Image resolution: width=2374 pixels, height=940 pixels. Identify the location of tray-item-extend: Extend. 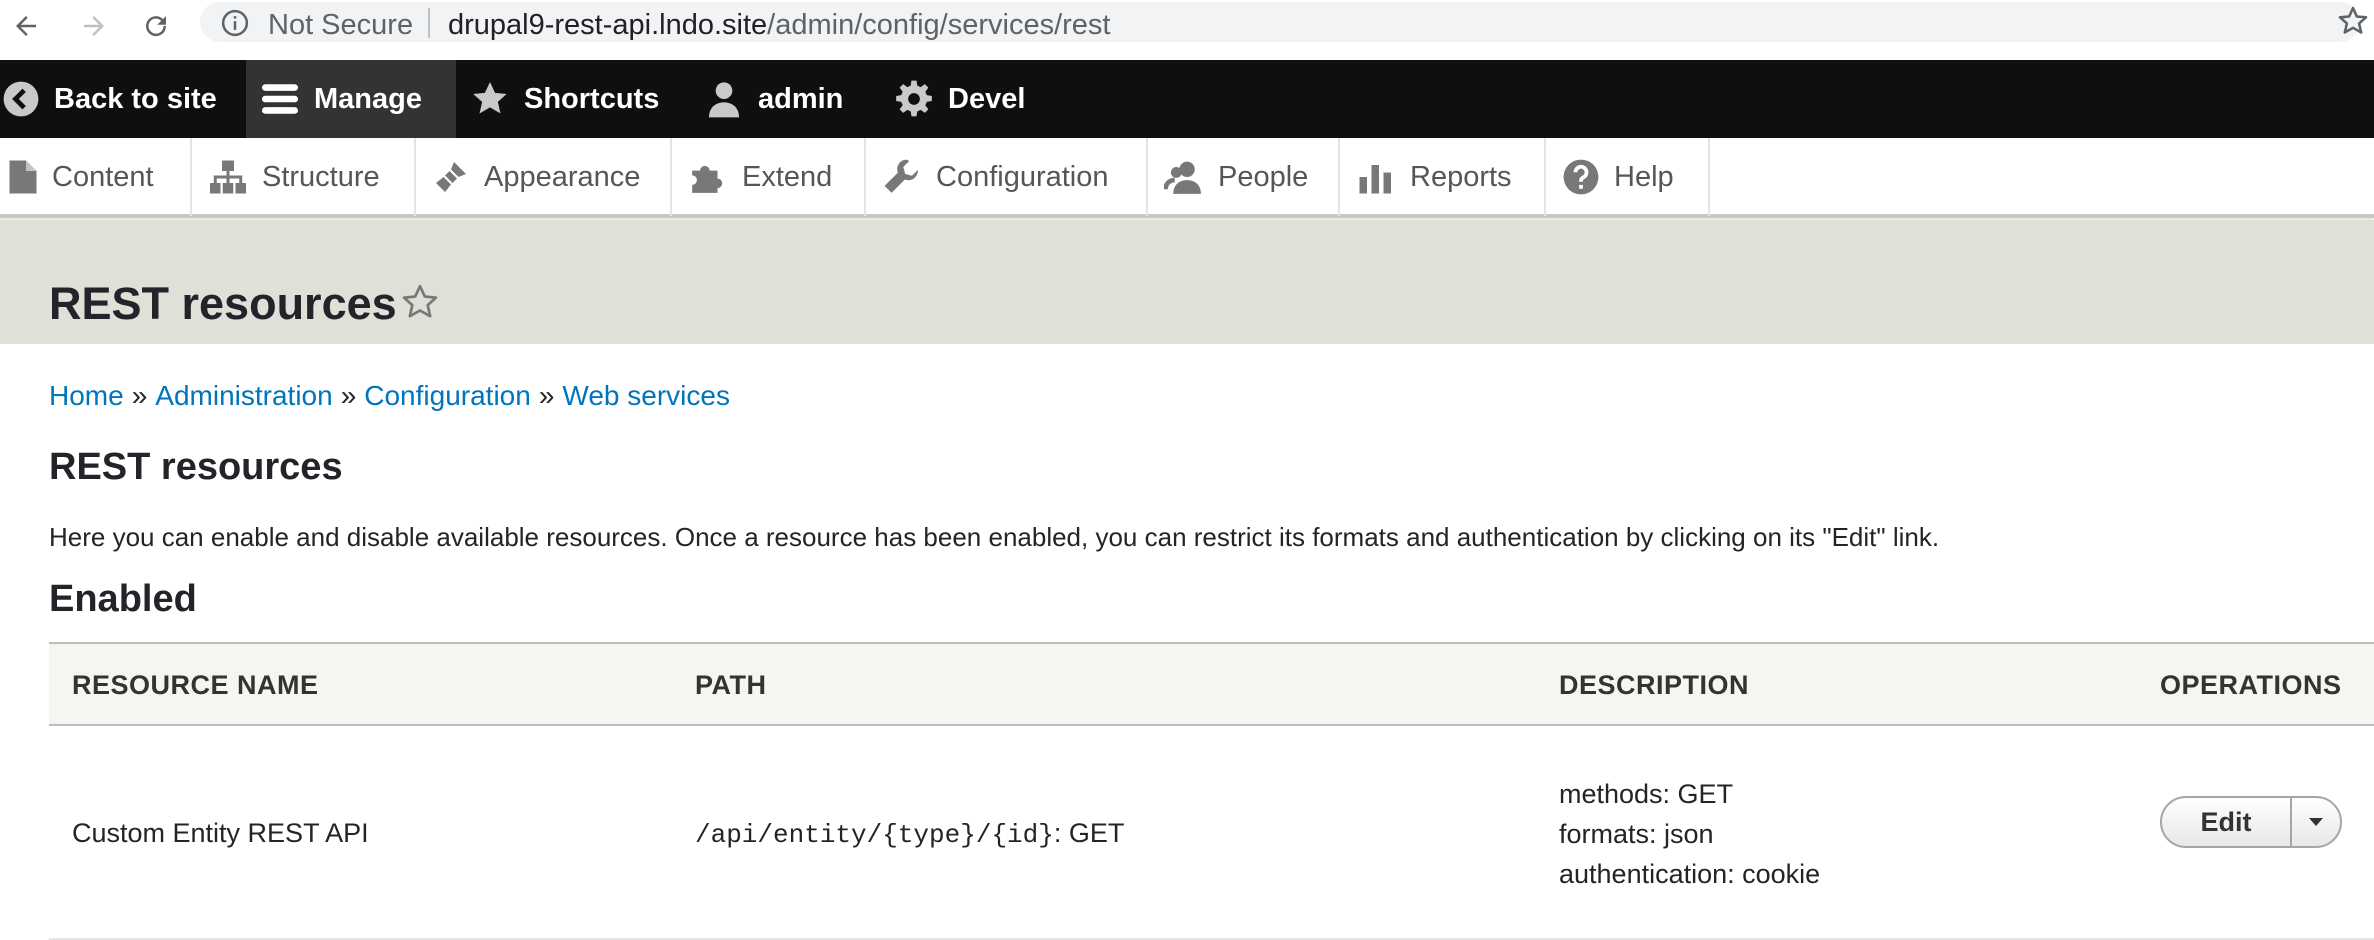
(769, 177).